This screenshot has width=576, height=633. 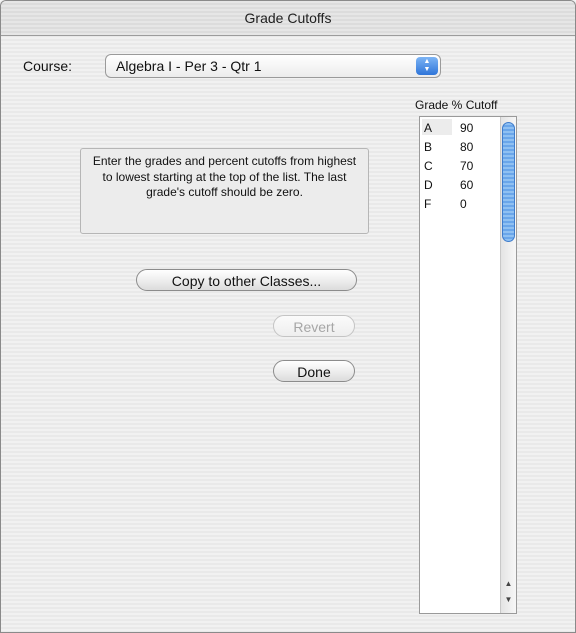 I want to click on table-rows: A 90 B 80 C 70 D 60 F 0, so click(x=460, y=166).